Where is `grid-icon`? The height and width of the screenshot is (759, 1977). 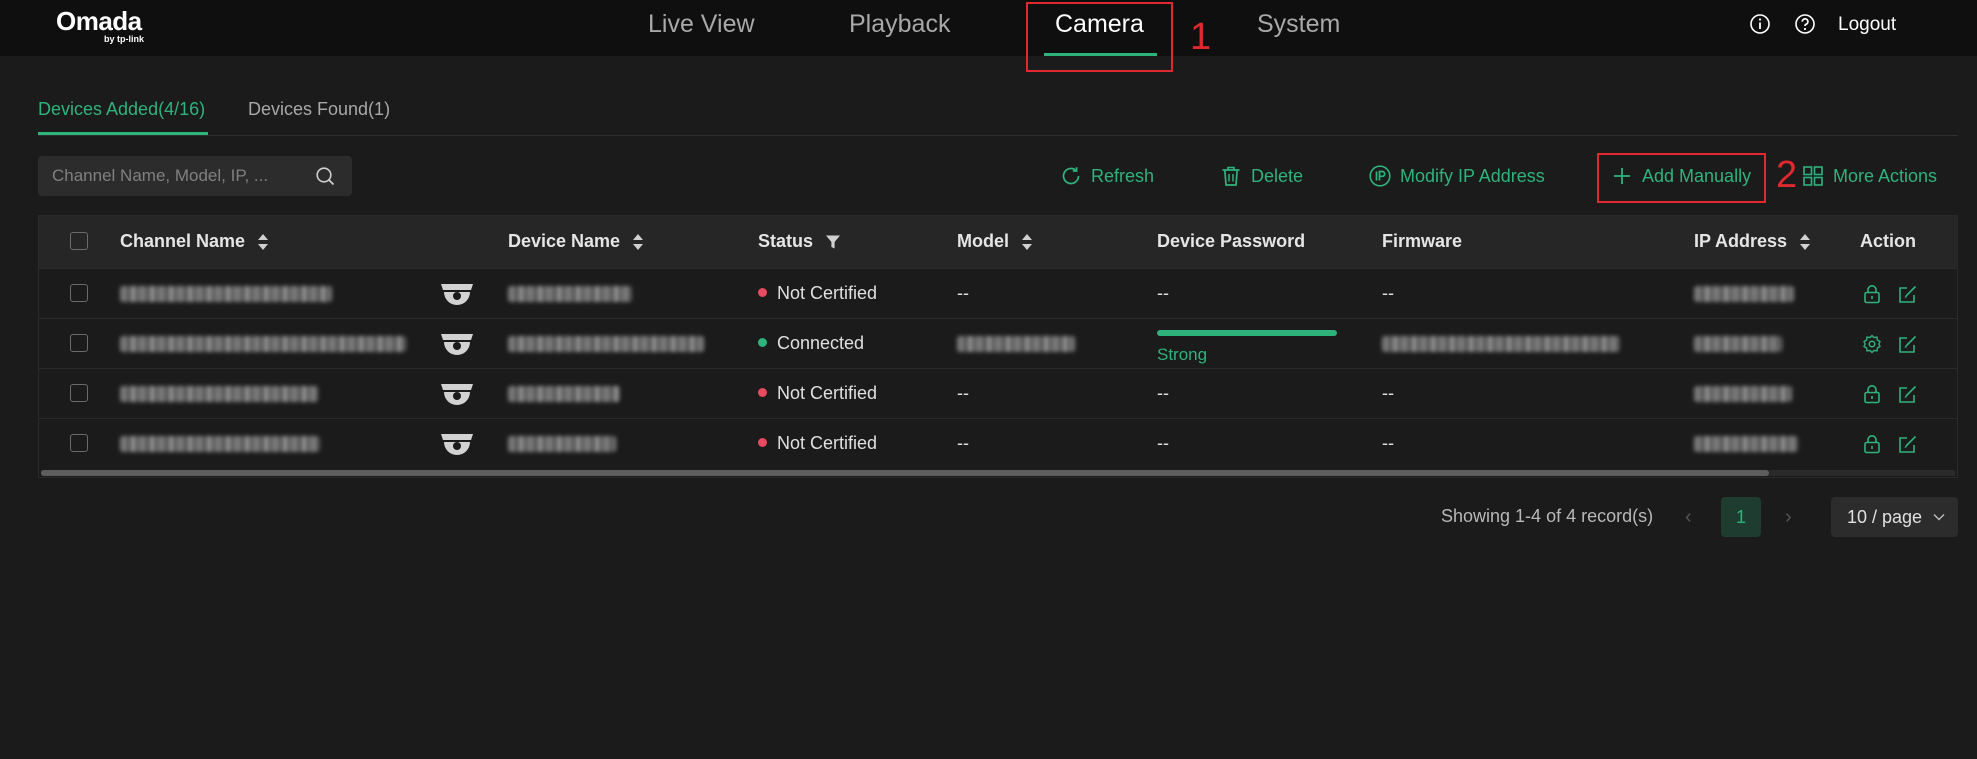 grid-icon is located at coordinates (1813, 176).